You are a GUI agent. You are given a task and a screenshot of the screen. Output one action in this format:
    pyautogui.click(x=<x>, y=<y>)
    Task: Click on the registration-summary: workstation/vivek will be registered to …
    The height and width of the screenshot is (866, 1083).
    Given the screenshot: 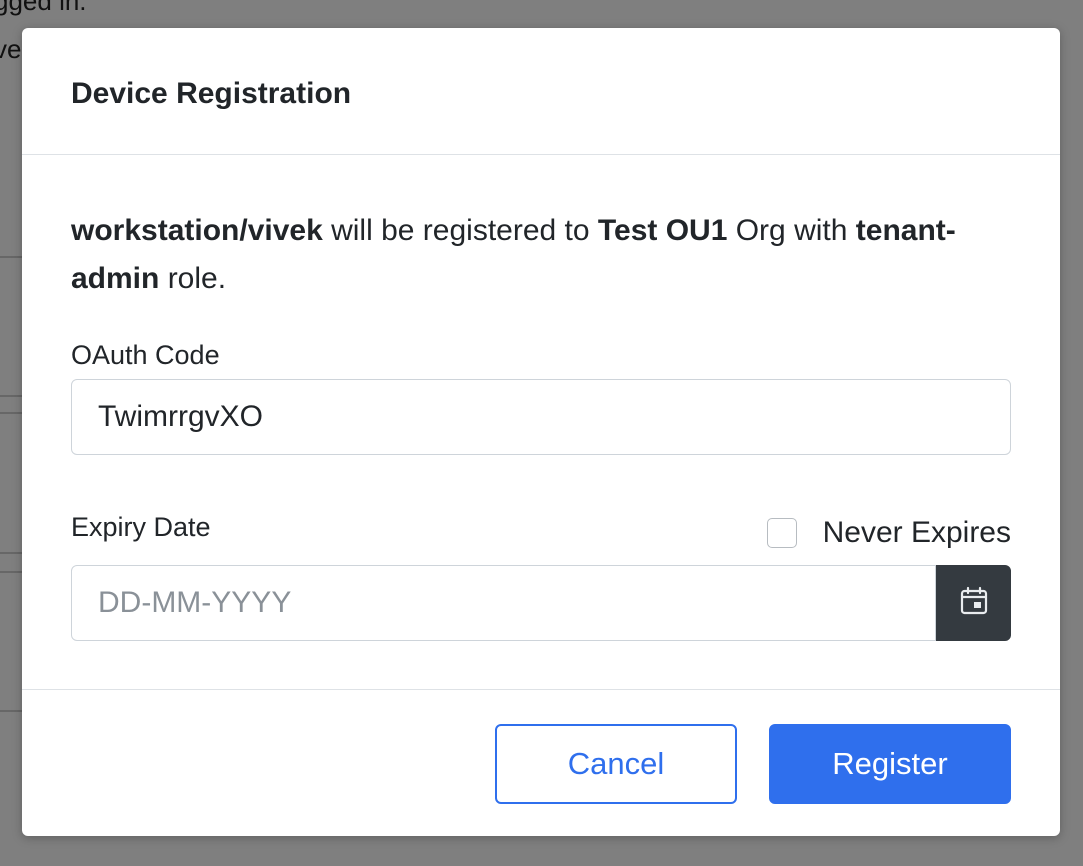 What is the action you would take?
    pyautogui.click(x=541, y=255)
    